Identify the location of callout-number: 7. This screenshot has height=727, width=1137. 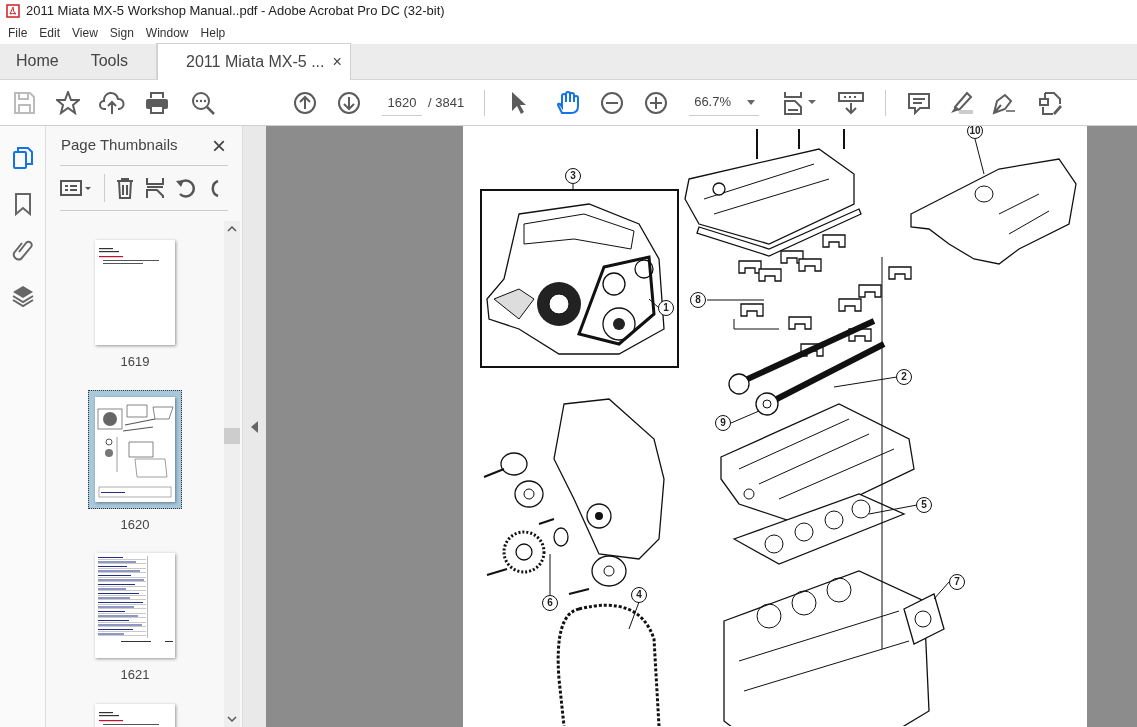
(957, 582).